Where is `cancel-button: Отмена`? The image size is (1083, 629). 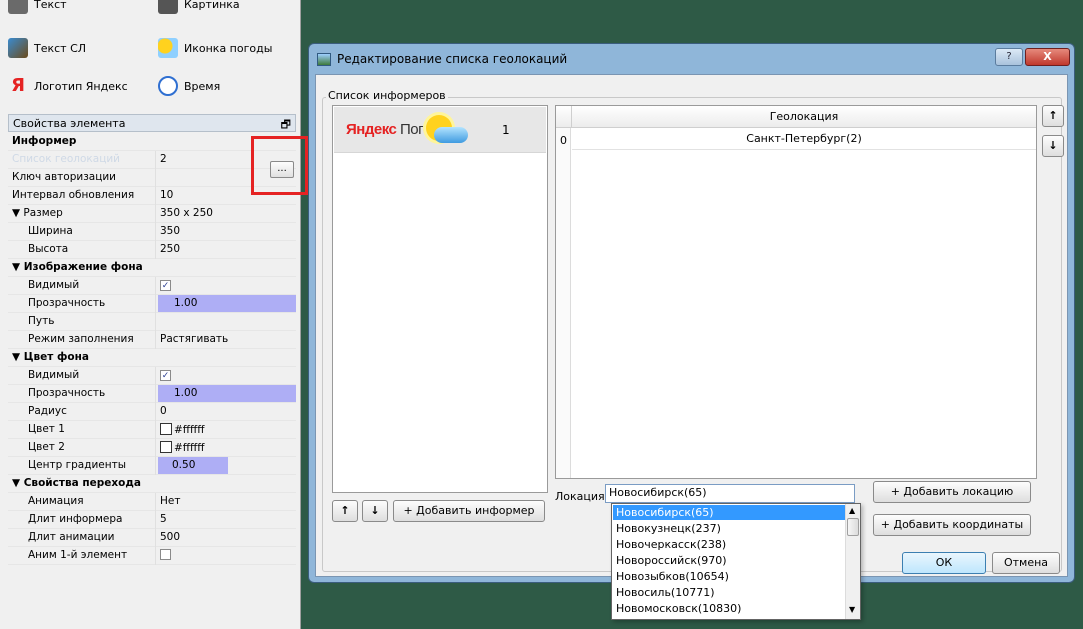 cancel-button: Отмена is located at coordinates (1026, 563).